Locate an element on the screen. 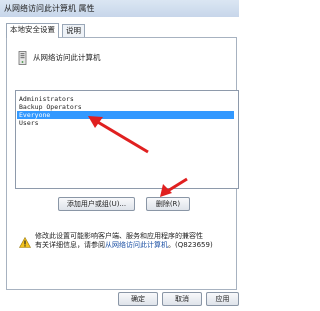 This screenshot has height=311, width=320. warning-code: (Q823659) is located at coordinates (194, 245).